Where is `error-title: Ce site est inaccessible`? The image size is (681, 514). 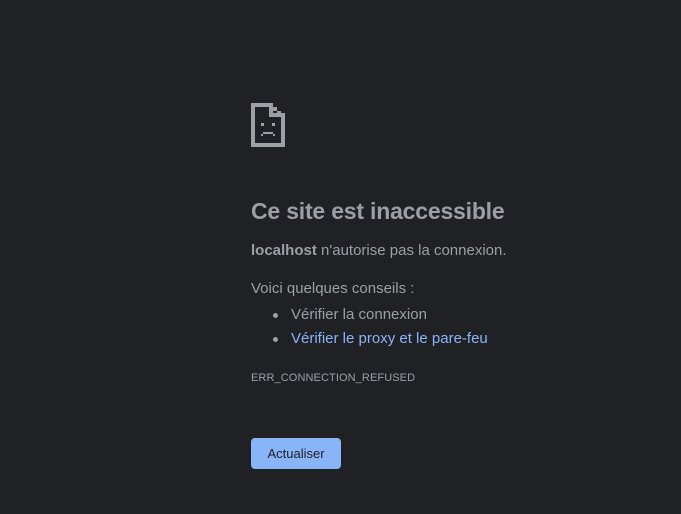
error-title: Ce site est inaccessible is located at coordinates (378, 211).